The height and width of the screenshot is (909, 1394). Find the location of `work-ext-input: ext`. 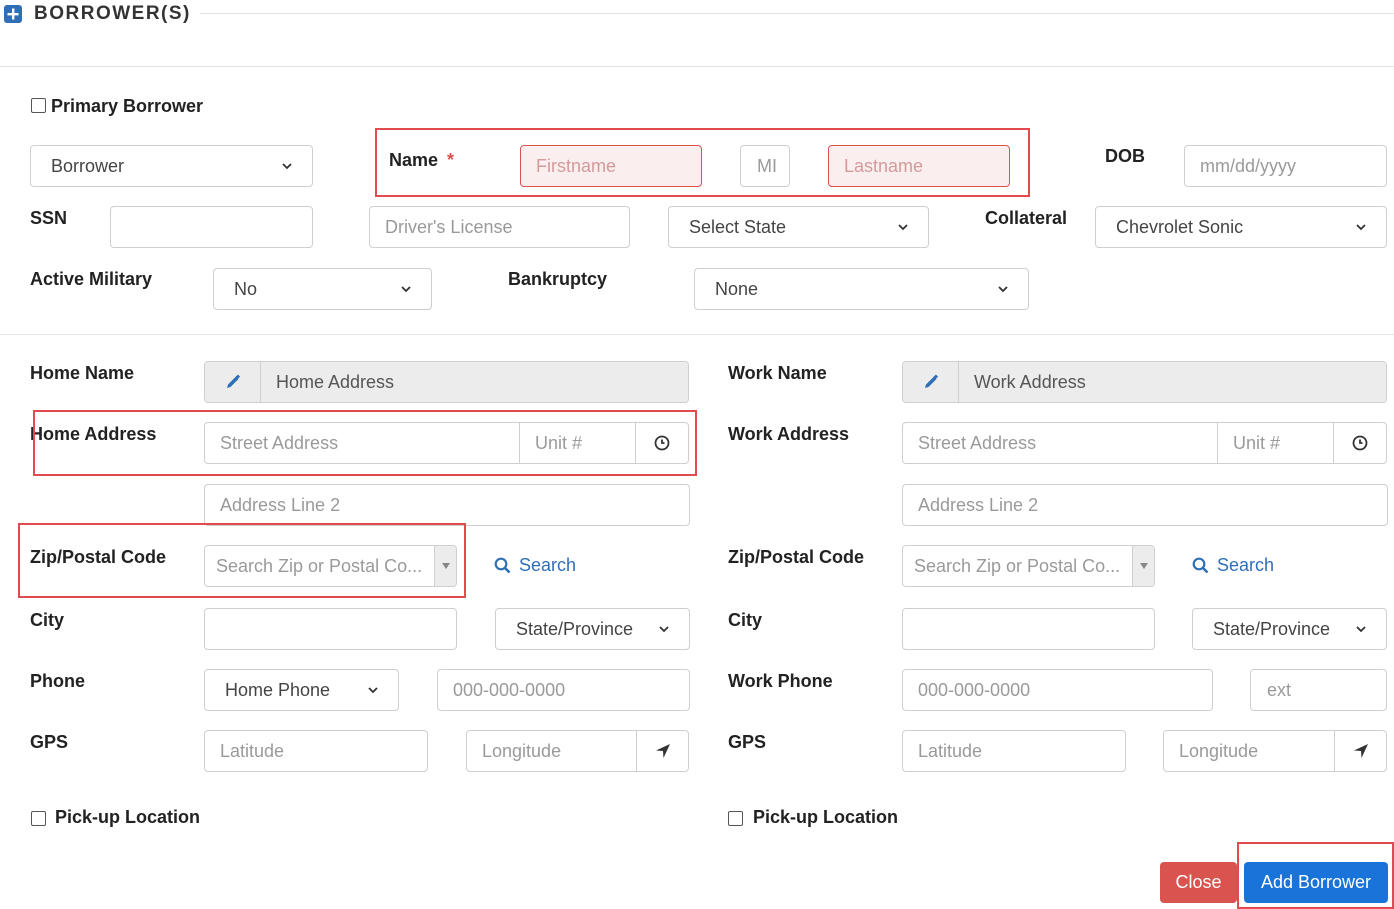

work-ext-input: ext is located at coordinates (1318, 690).